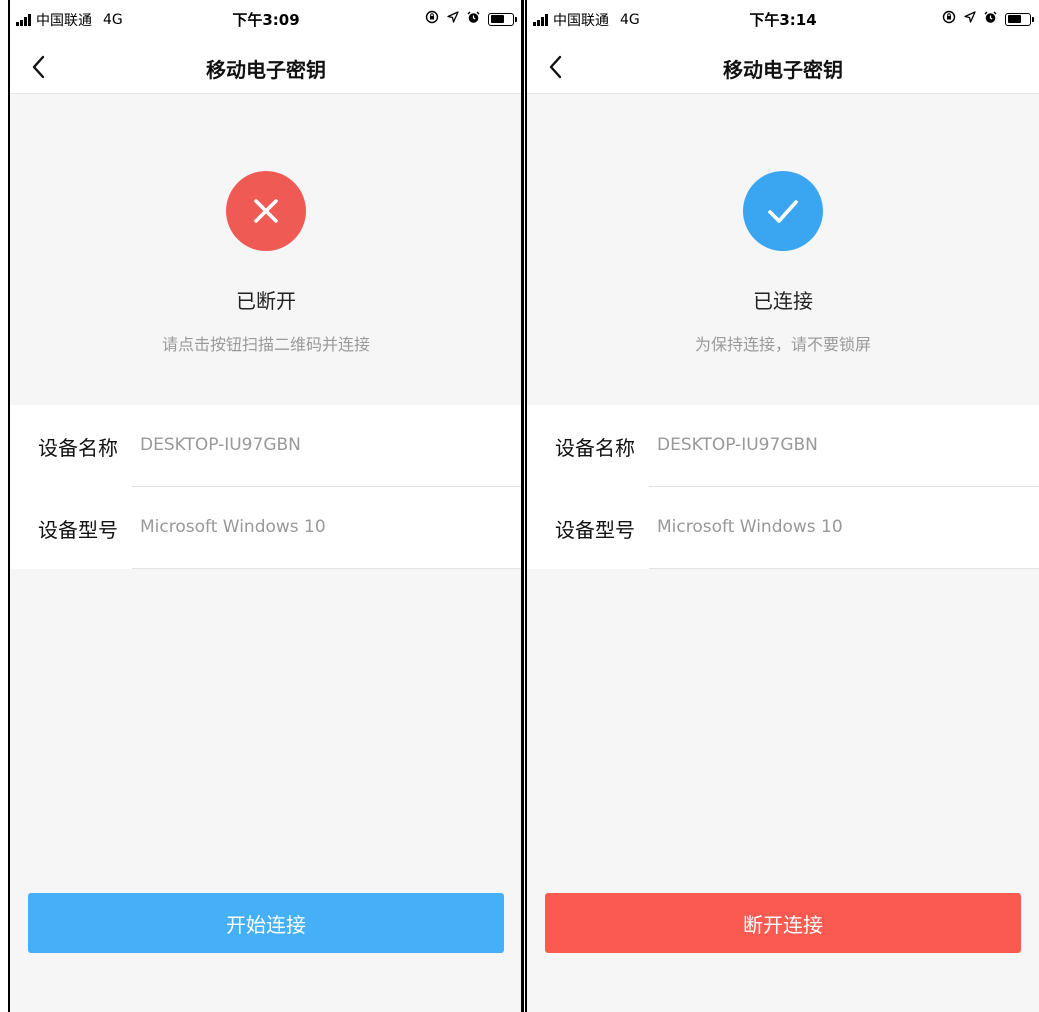 The image size is (1039, 1012). What do you see at coordinates (266, 211) in the screenshot?
I see `close-icon` at bounding box center [266, 211].